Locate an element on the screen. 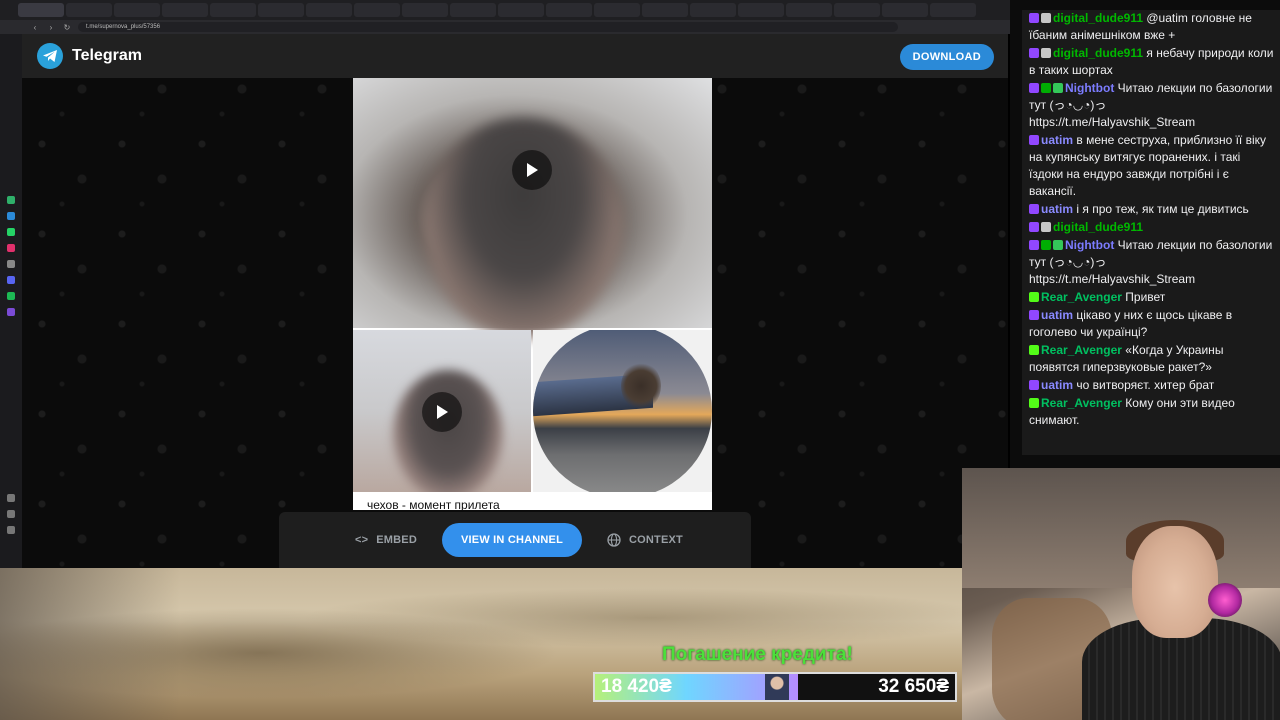 The image size is (1280, 720). chat-text: і я про теж, як тим це дивитись is located at coordinates (1162, 209).